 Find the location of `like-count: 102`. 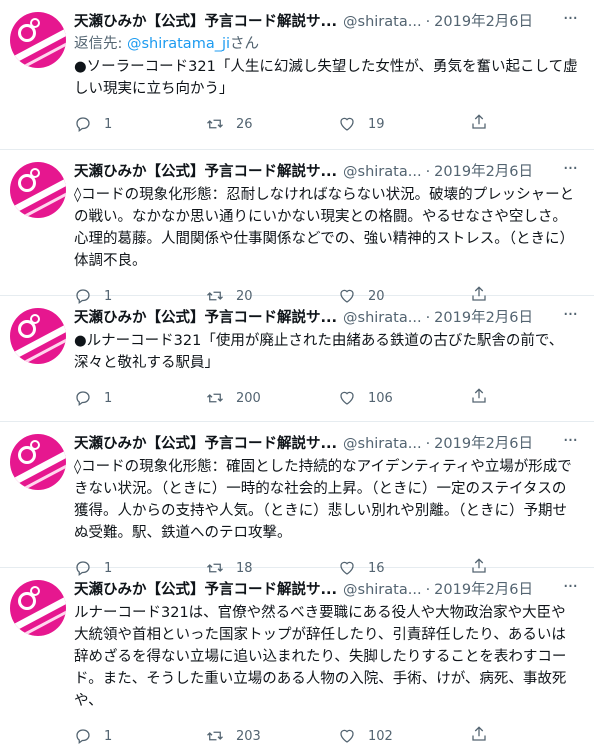

like-count: 102 is located at coordinates (380, 736).